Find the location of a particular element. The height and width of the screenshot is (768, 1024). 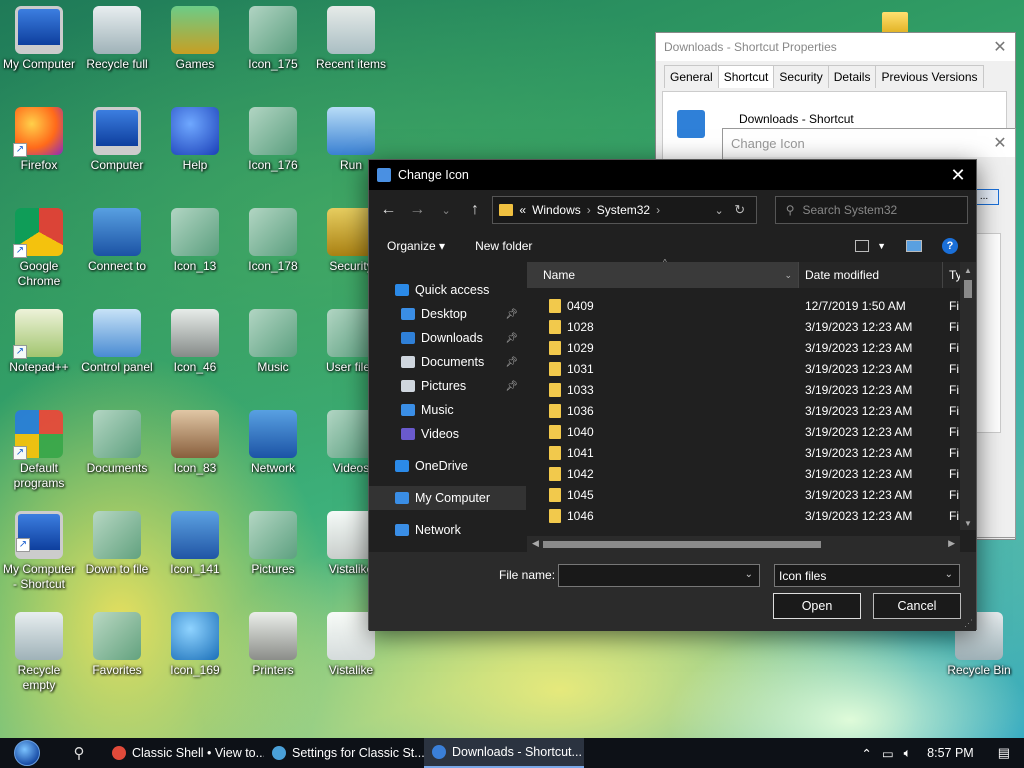

preview-pane-icon is located at coordinates (914, 246).